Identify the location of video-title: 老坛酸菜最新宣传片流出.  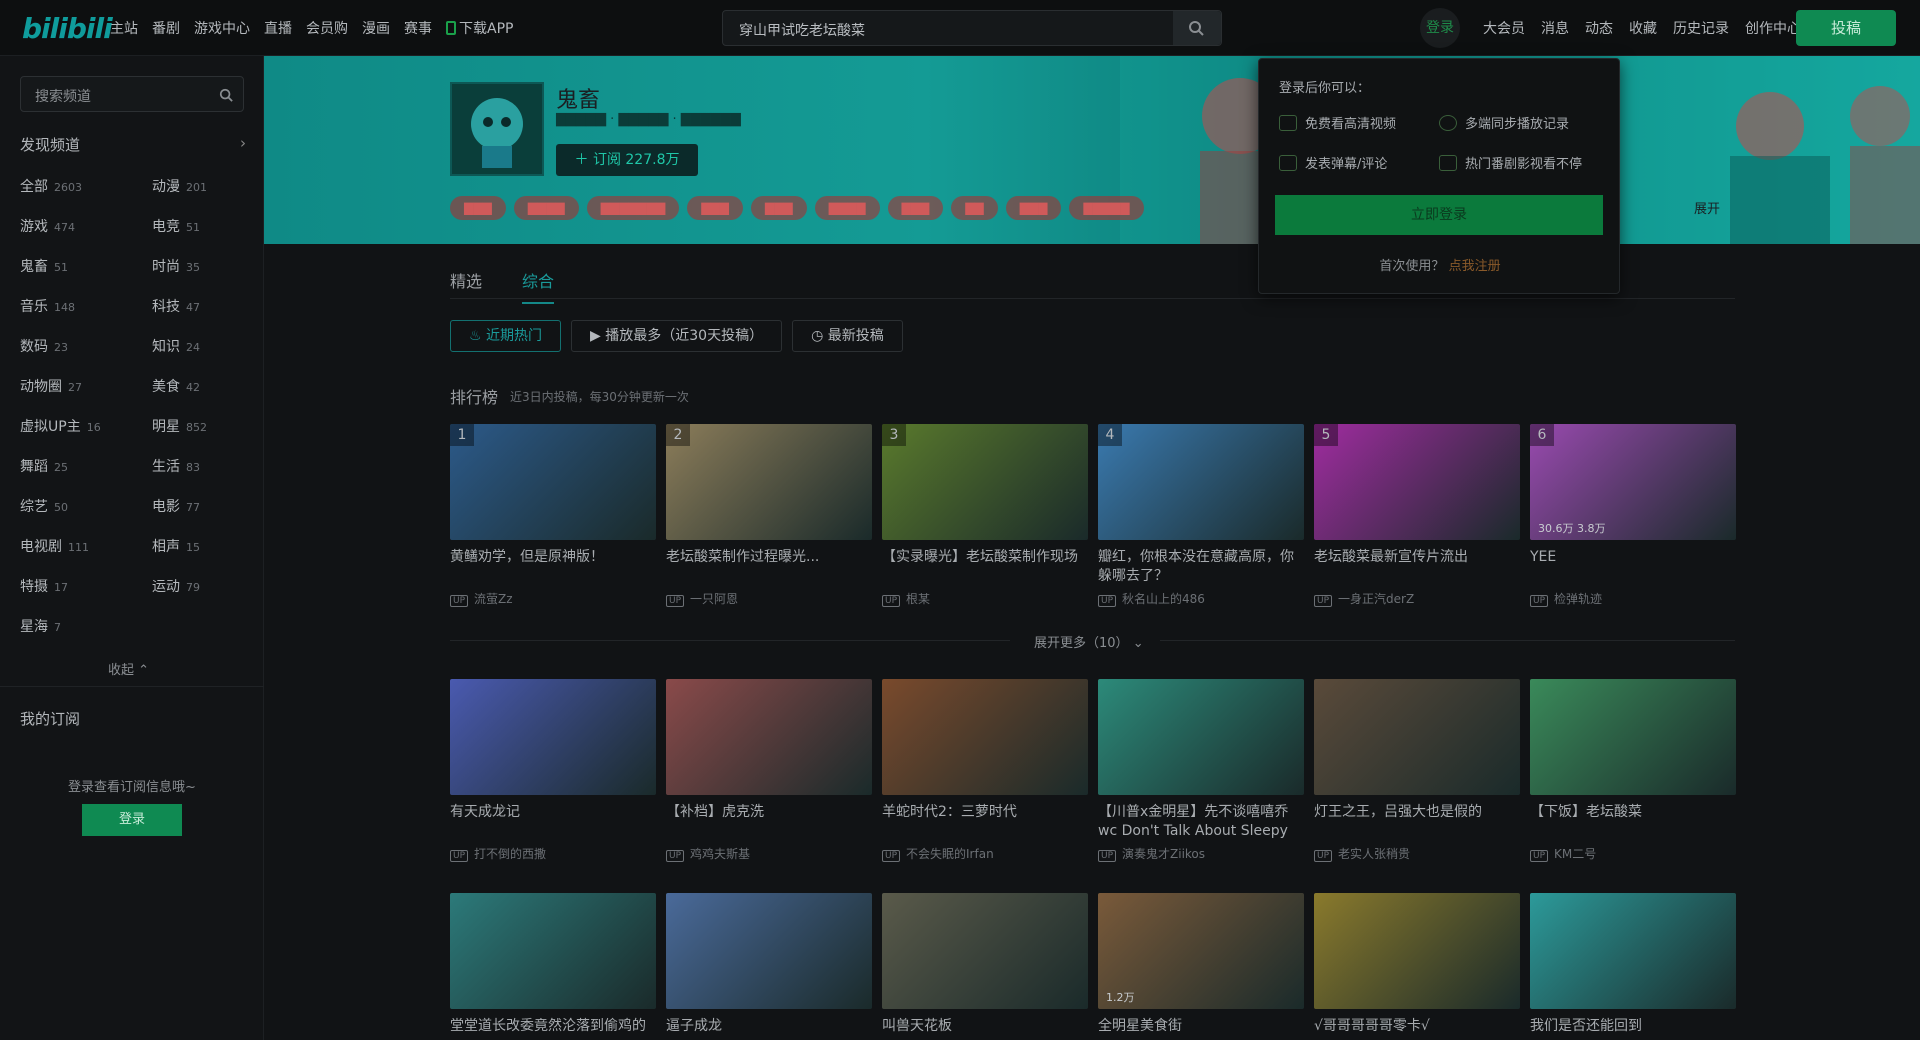
(1417, 567).